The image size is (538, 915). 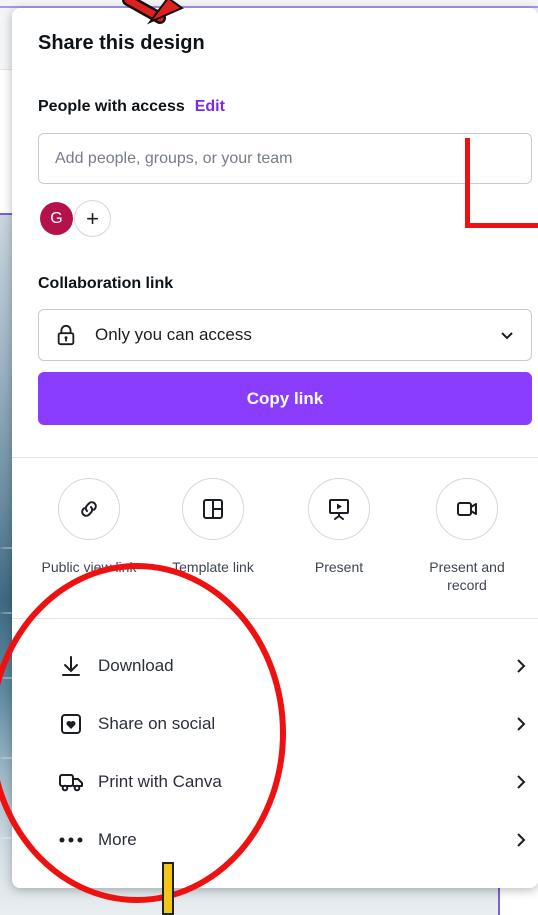 I want to click on print-with-canva-row: Print with Canva, so click(x=285, y=782).